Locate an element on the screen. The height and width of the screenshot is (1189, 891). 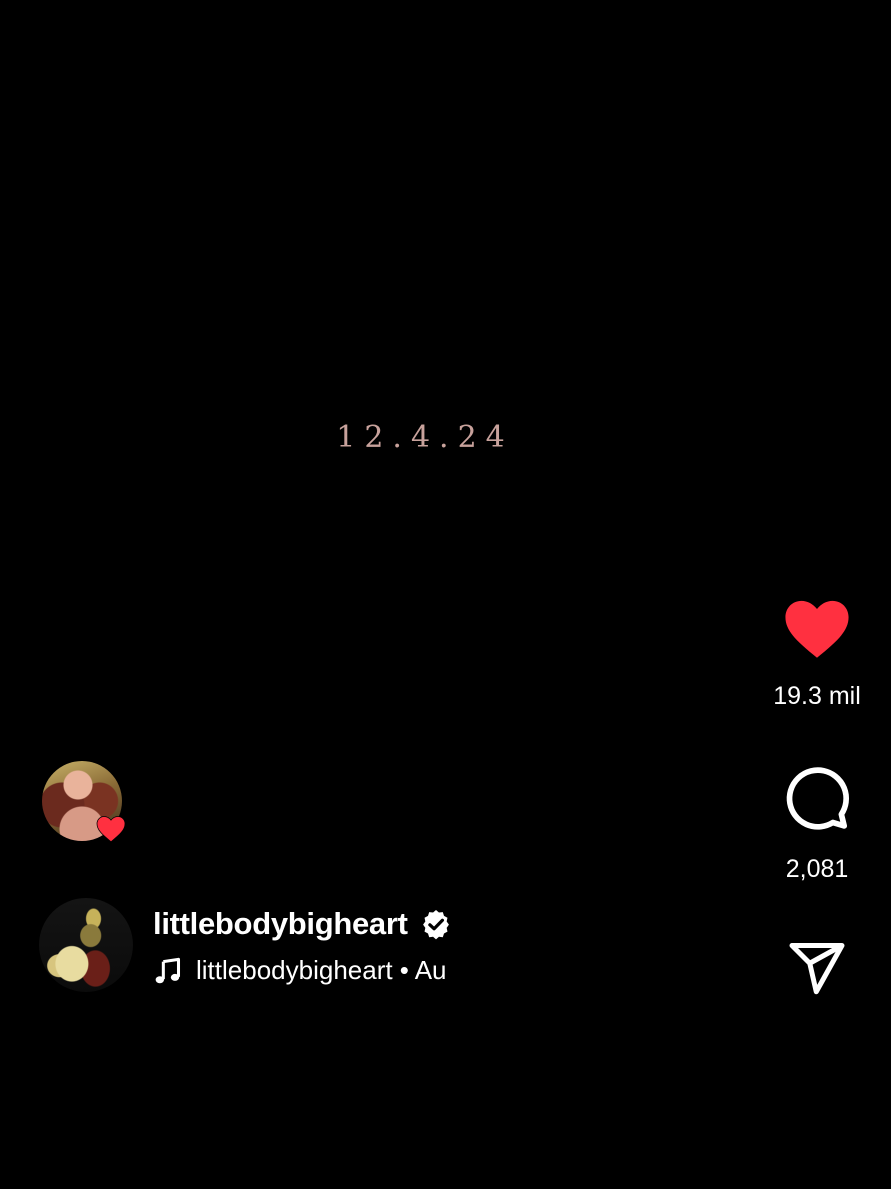
verified-badge-icon is located at coordinates (435, 925).